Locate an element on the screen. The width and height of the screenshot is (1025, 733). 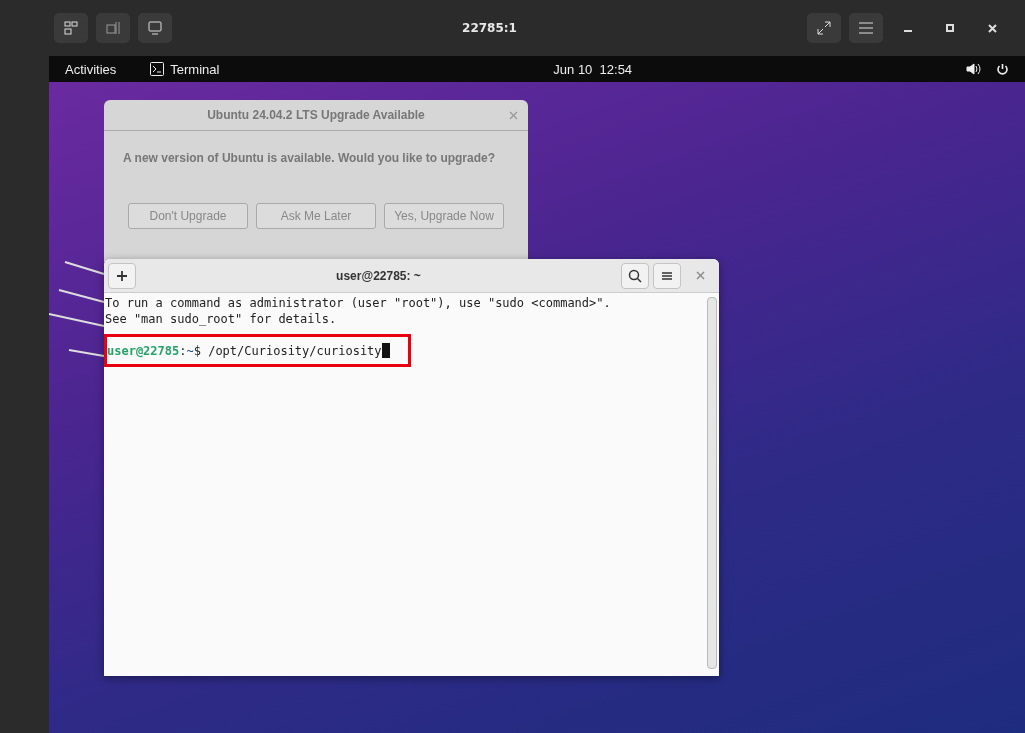
menu-button is located at coordinates (667, 275).